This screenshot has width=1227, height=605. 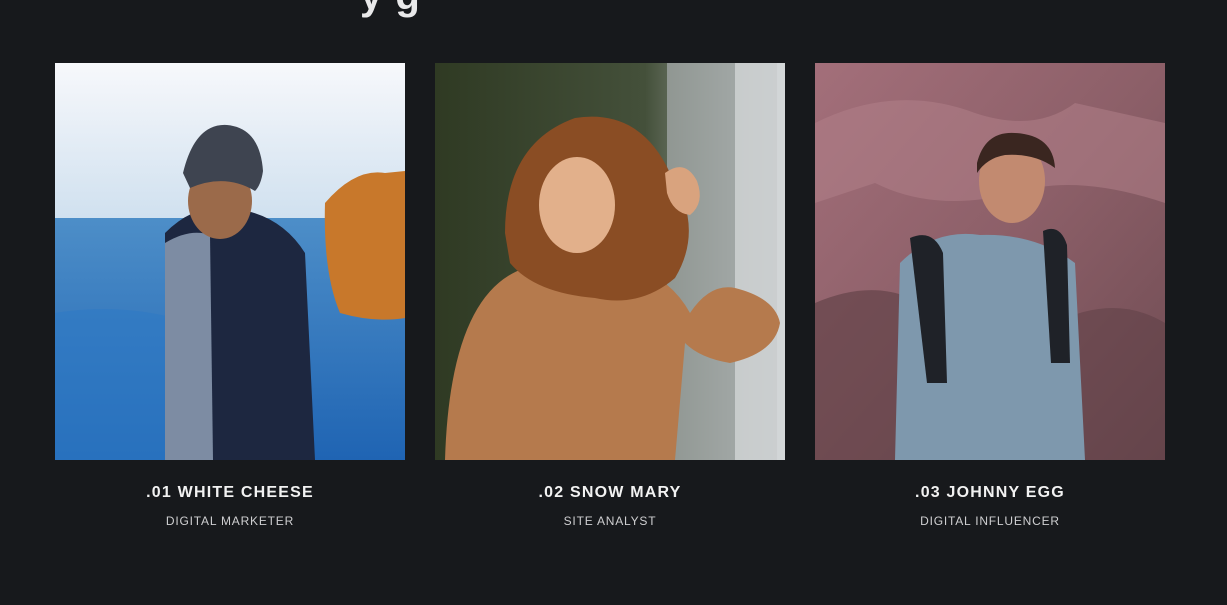 What do you see at coordinates (610, 492) in the screenshot?
I see `member-name: .02 SNOW MARY` at bounding box center [610, 492].